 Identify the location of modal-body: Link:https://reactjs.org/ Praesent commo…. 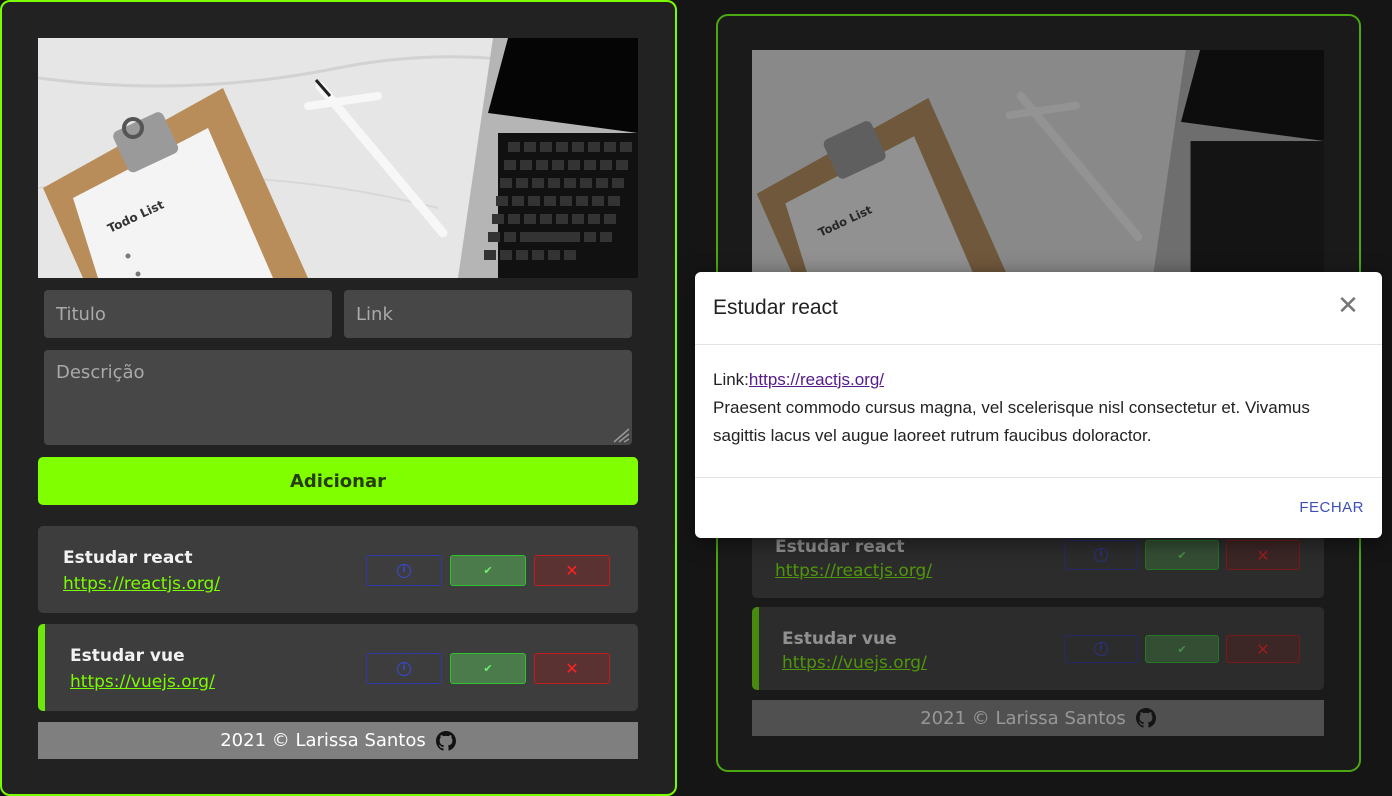
(1035, 408).